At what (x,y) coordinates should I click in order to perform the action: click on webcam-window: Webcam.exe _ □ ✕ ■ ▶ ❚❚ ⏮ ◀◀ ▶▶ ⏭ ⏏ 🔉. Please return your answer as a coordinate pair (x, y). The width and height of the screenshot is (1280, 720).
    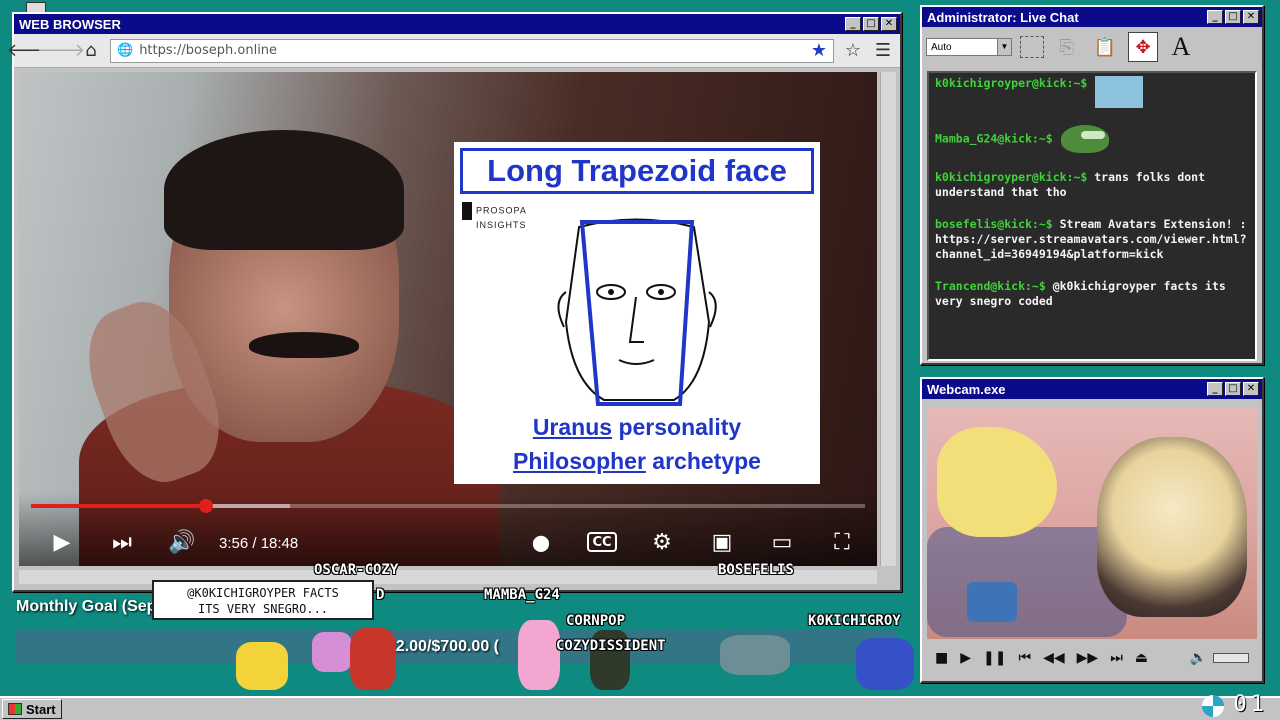
    Looking at the image, I should click on (1092, 530).